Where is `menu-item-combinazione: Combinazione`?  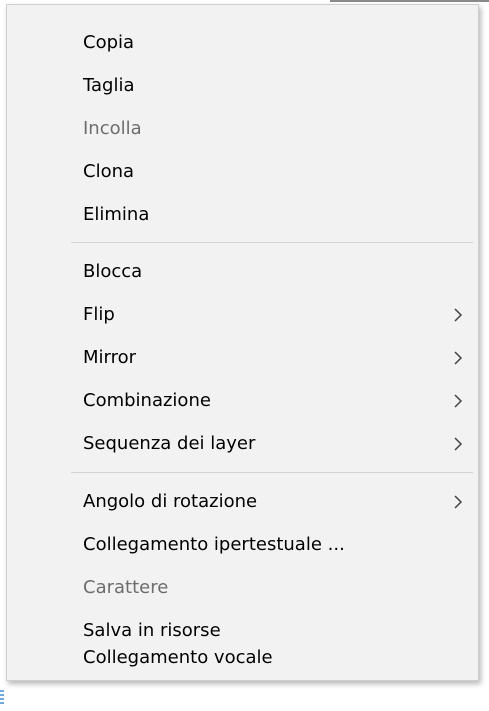
menu-item-combinazione: Combinazione is located at coordinates (242, 400).